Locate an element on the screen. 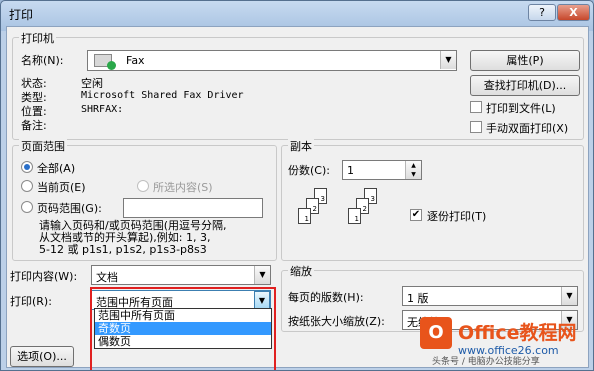 The width and height of the screenshot is (594, 371). zoom-title: 缩放 is located at coordinates (301, 271).